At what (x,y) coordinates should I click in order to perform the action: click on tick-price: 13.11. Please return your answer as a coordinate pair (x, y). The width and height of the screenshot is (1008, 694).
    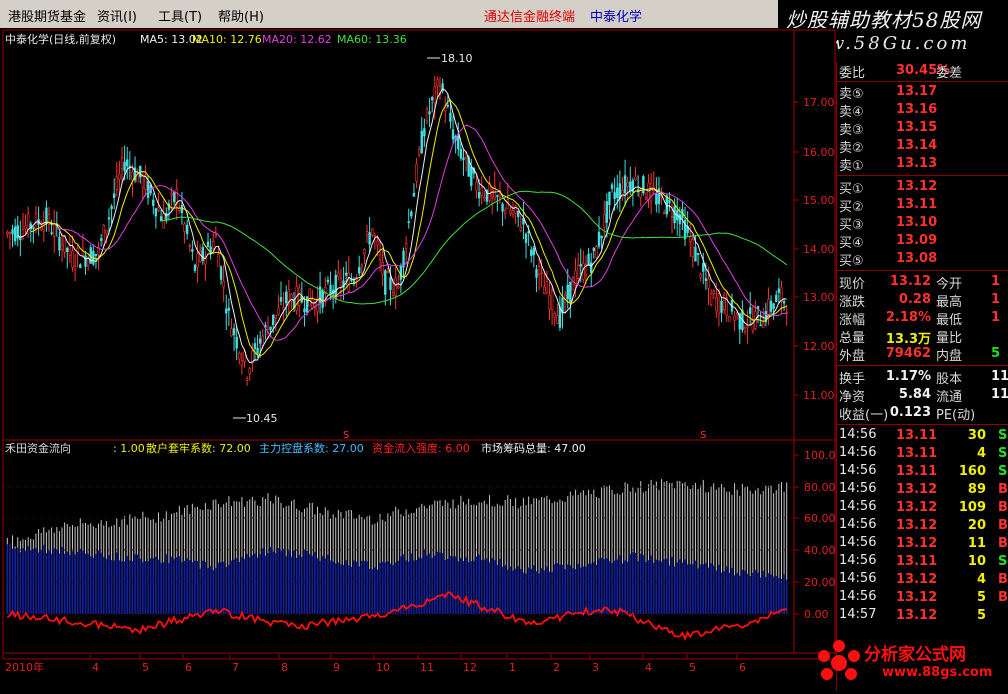
    Looking at the image, I should click on (917, 561).